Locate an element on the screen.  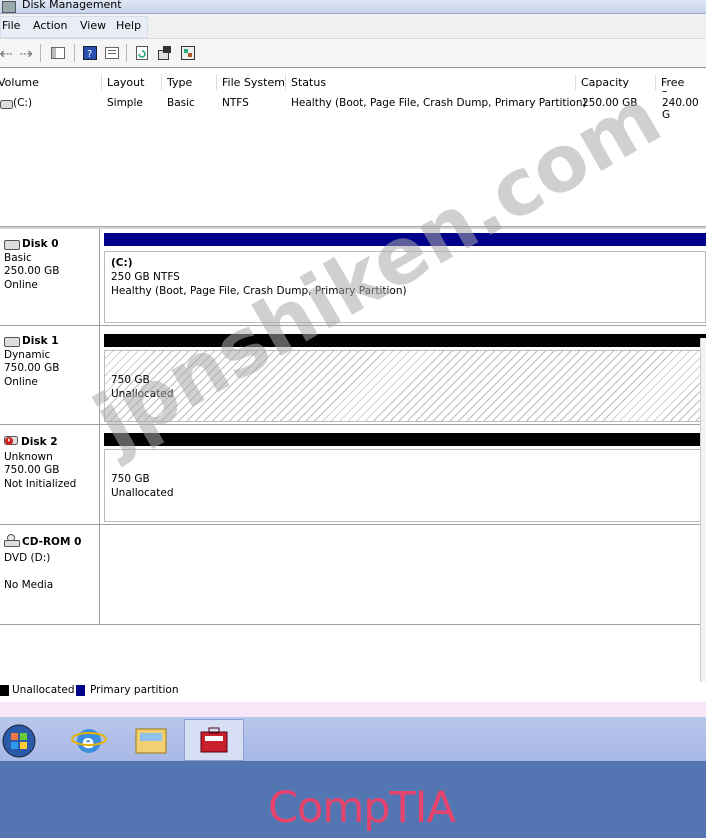
disk-0-info: Disk 0 Basic 250.00 GB Online is located at coordinates (50, 277).